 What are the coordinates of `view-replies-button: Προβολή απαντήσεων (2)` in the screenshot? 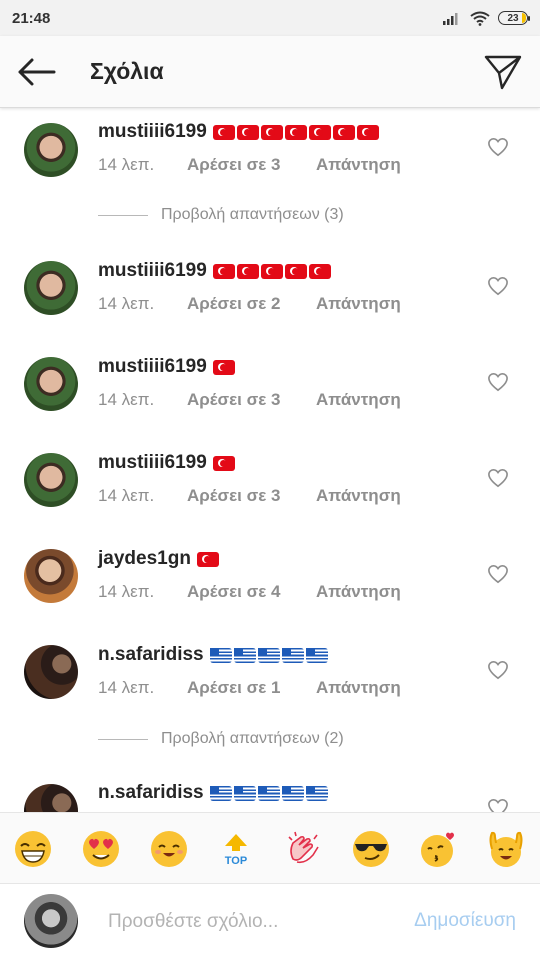 It's located at (221, 739).